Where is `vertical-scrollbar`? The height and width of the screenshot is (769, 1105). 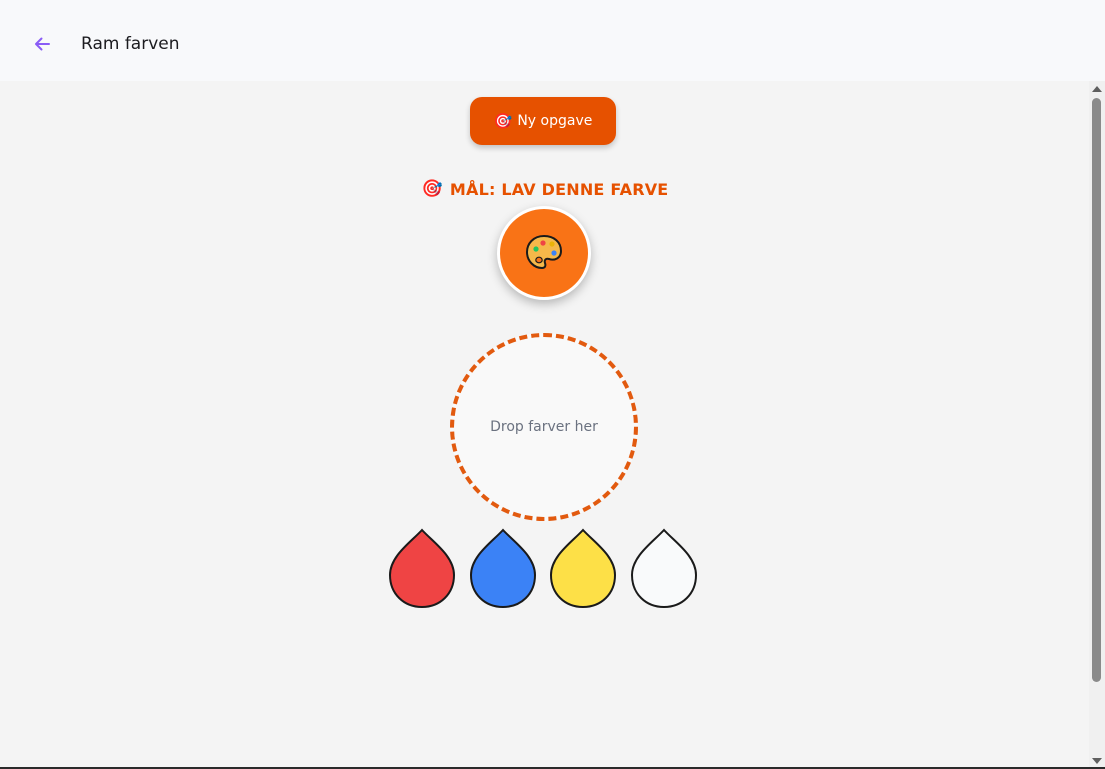
vertical-scrollbar is located at coordinates (1097, 424).